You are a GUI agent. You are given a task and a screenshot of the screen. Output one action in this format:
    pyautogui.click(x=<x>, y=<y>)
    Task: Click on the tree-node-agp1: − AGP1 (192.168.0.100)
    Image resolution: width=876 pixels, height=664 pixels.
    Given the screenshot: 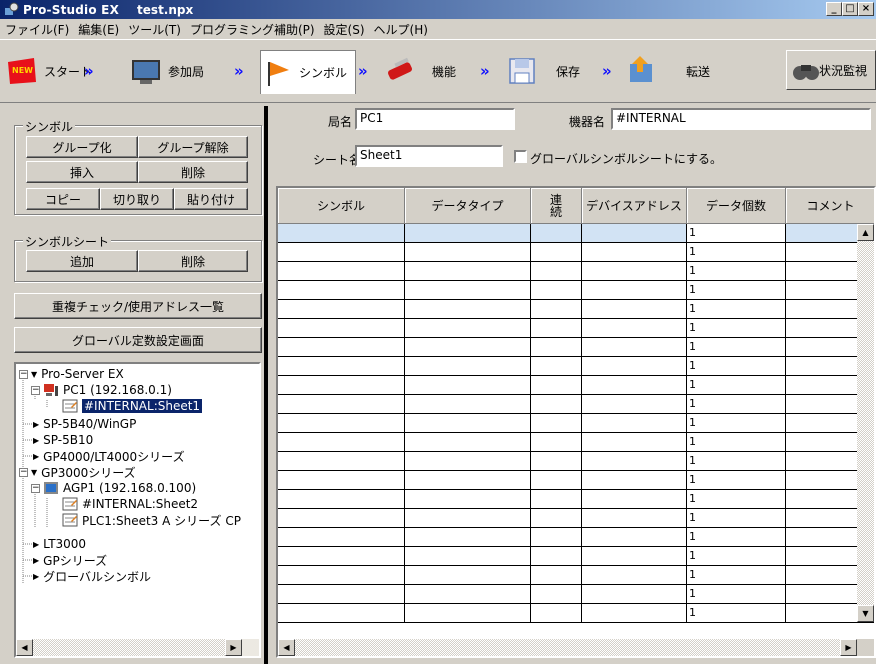 What is the action you would take?
    pyautogui.click(x=113, y=488)
    